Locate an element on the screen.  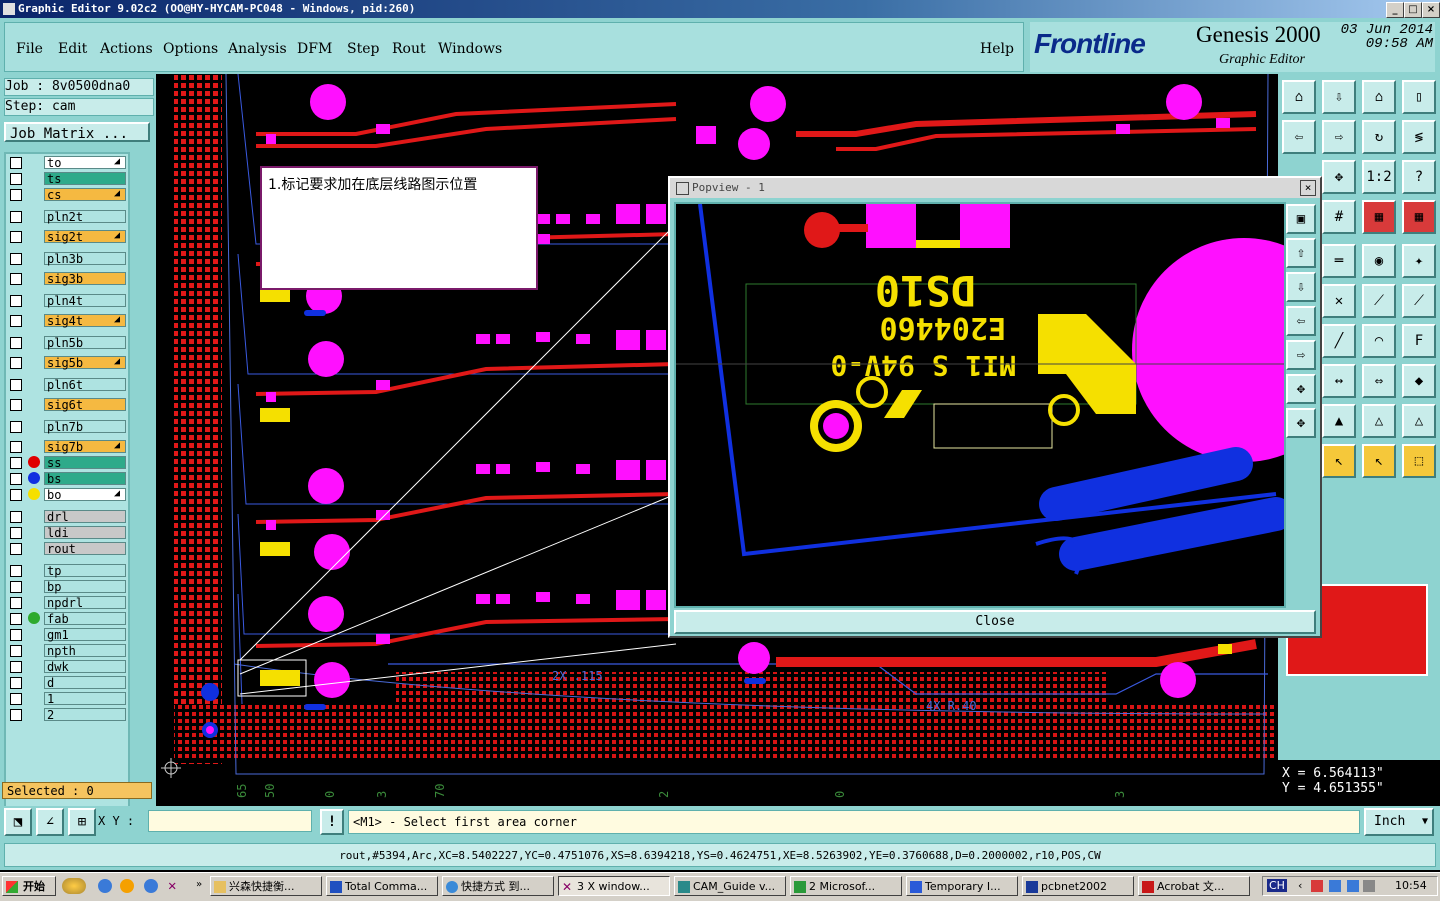
net-icon: ✦ is located at coordinates (1419, 261).